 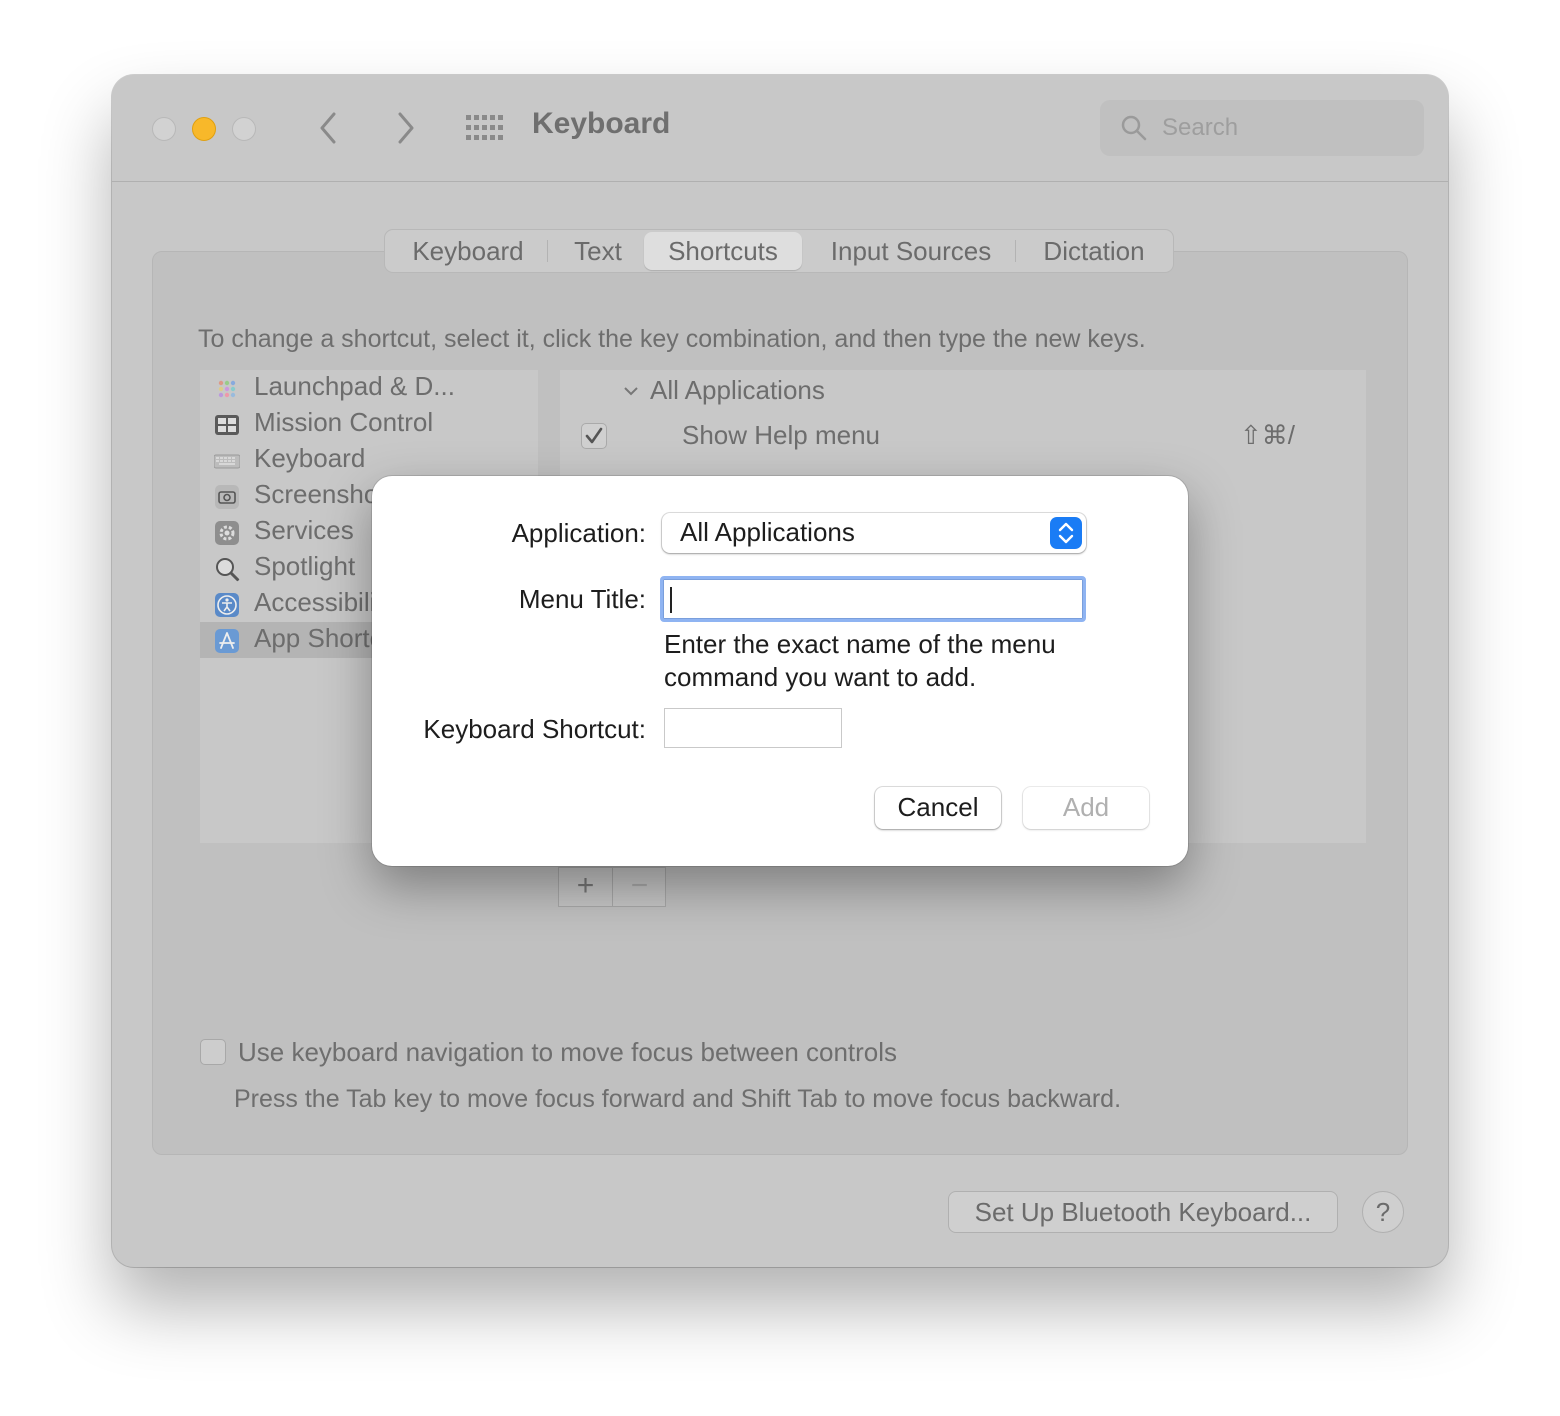 I want to click on menu-title-field, so click(x=873, y=599).